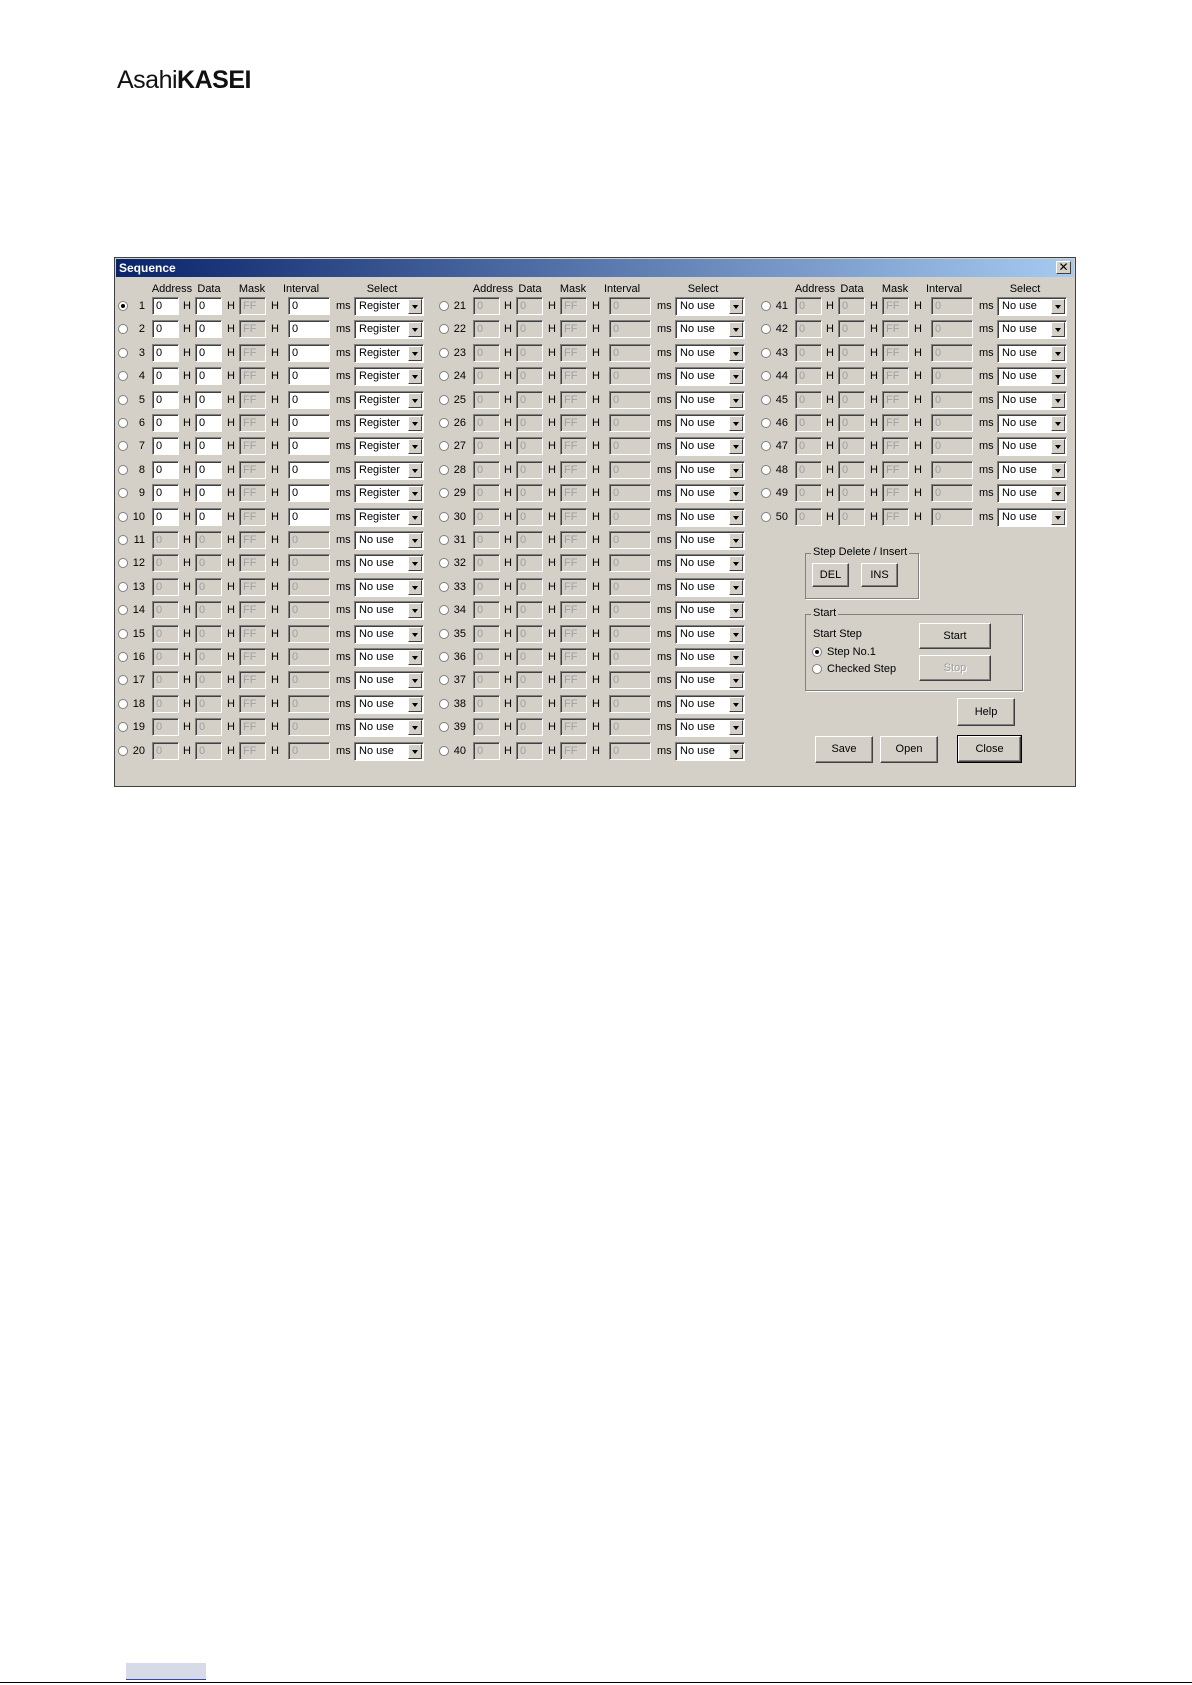 The image size is (1192, 1685). What do you see at coordinates (955, 636) in the screenshot?
I see `start-button: Start` at bounding box center [955, 636].